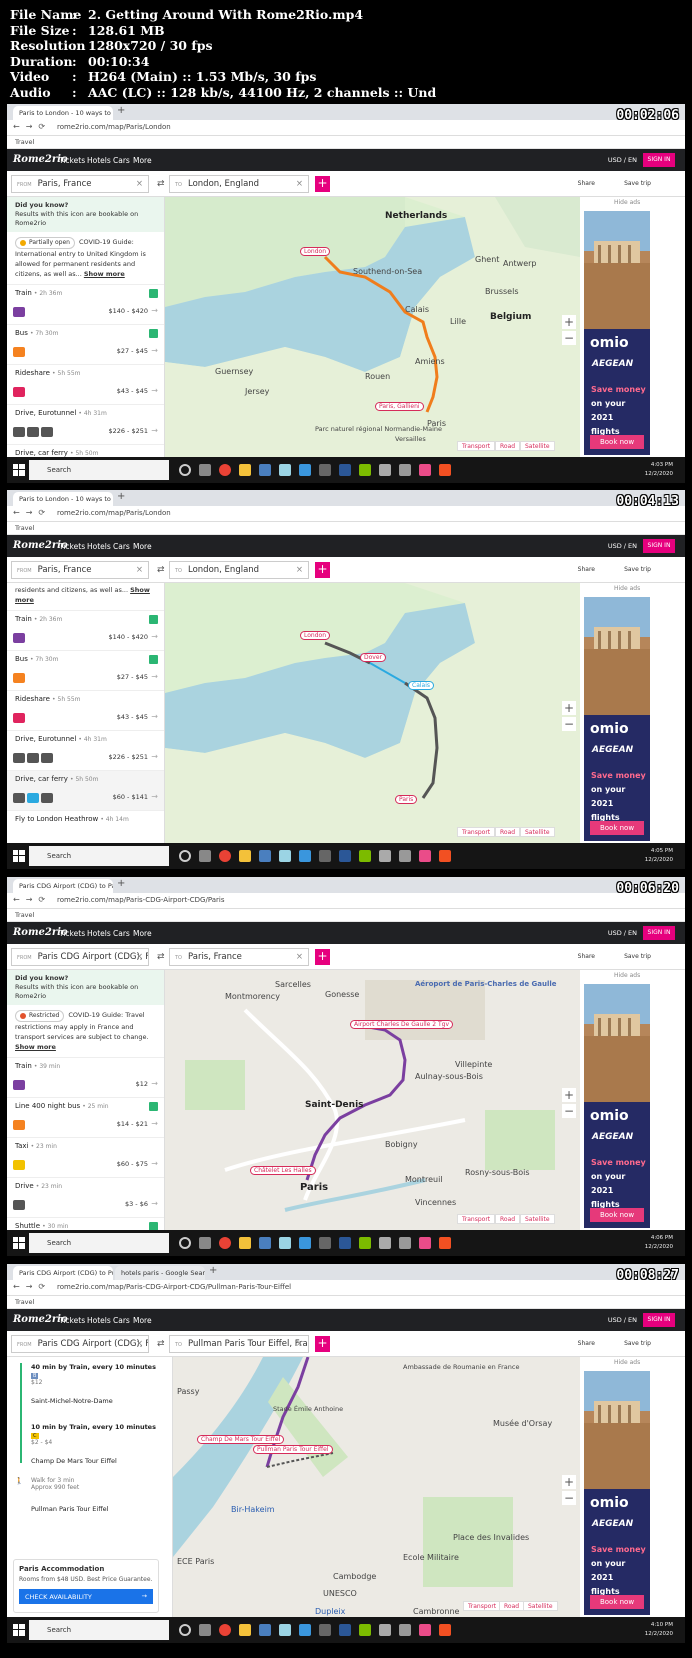  Describe the element at coordinates (85, 751) in the screenshot. I see `route-option-eurotunnel: Drive, Eurotunnel • 4h 31m $226 - $251 →` at that location.